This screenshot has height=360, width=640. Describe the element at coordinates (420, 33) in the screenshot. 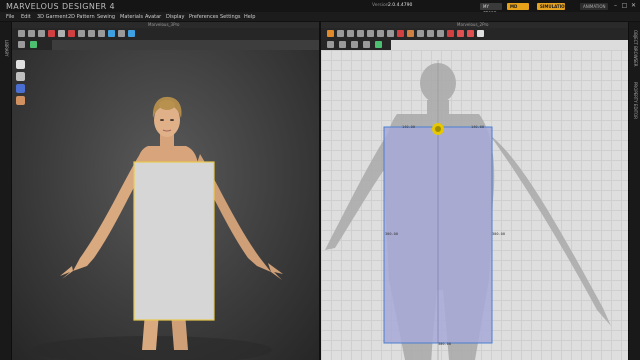

I see `circle-icon` at that location.